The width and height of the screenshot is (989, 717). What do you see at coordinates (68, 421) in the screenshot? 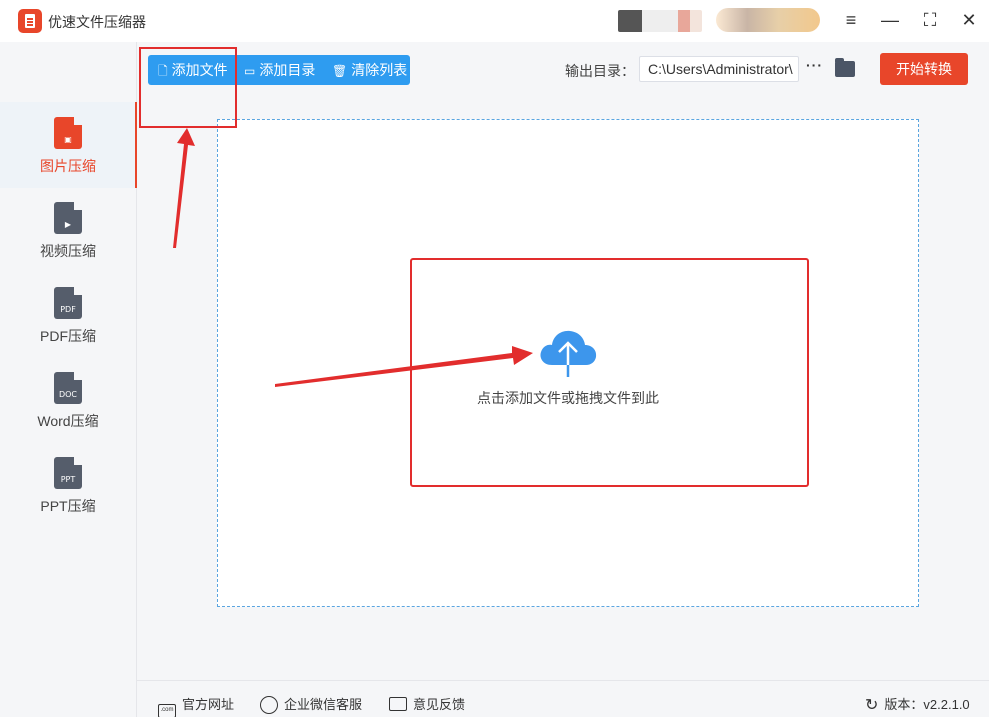
I see `sidebar-item-label: Word压缩` at bounding box center [68, 421].